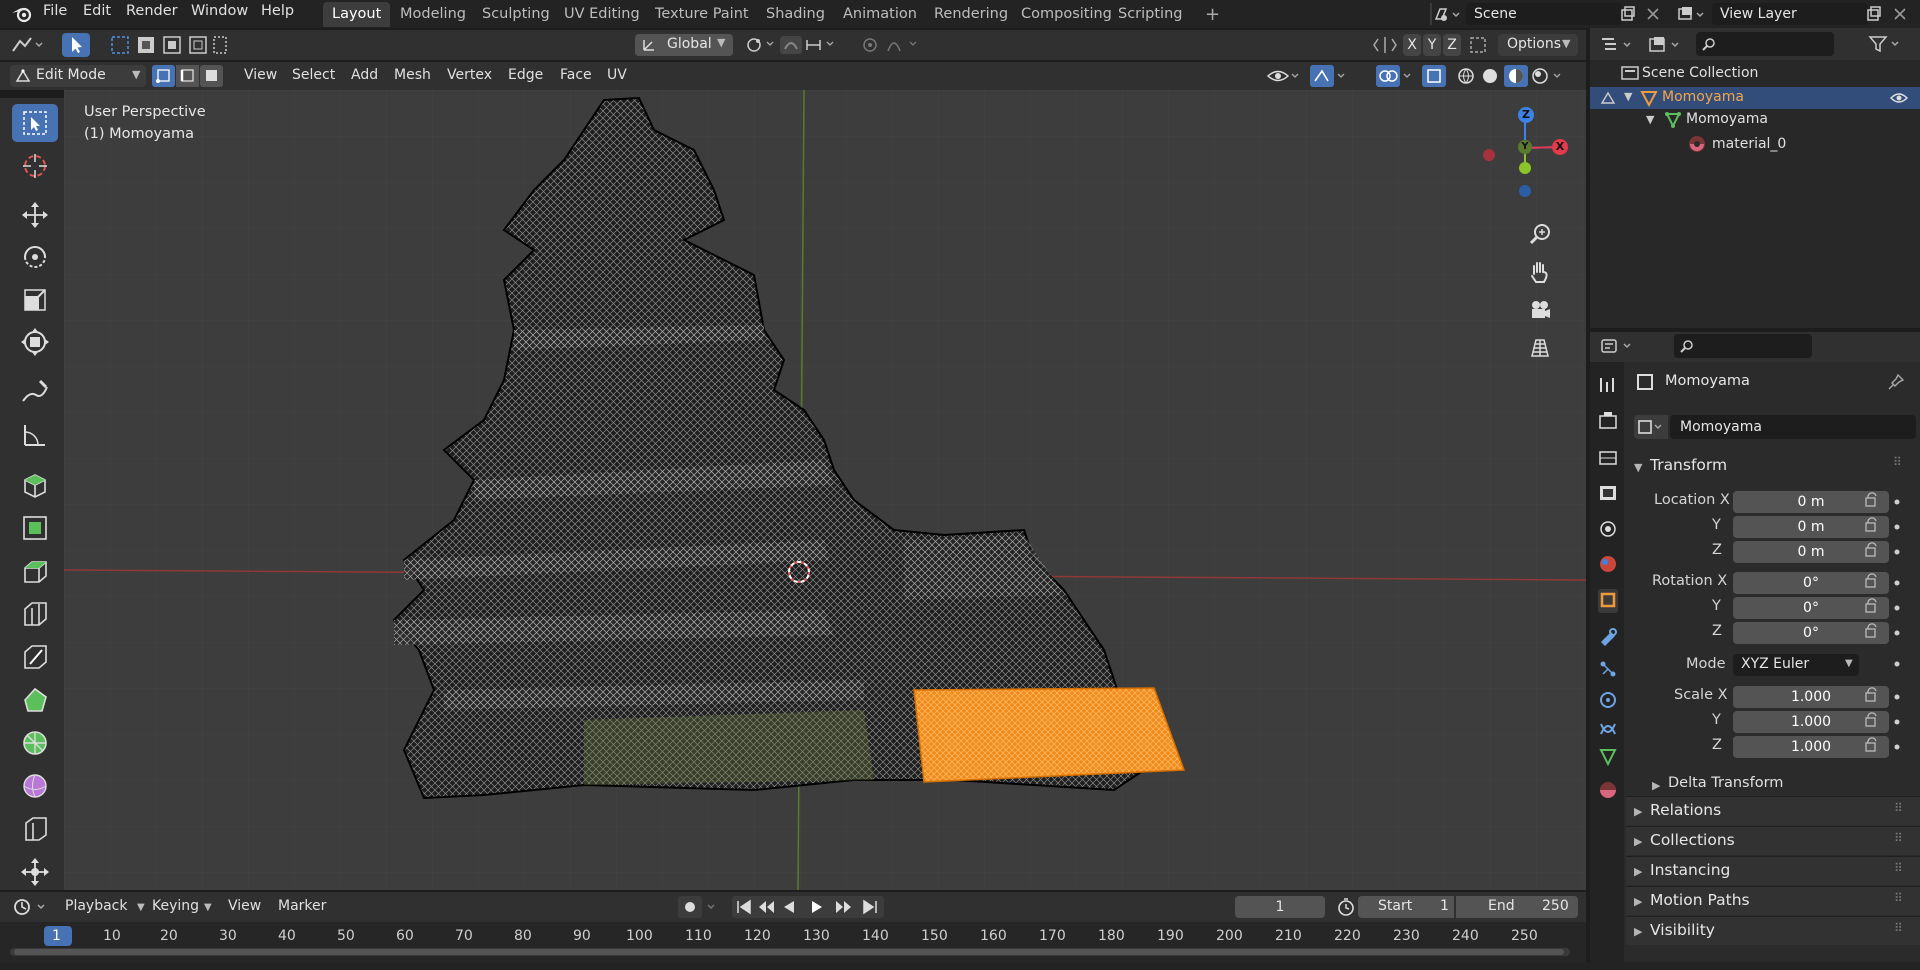 Image resolution: width=1920 pixels, height=970 pixels. I want to click on tab-layout: Layout, so click(357, 14).